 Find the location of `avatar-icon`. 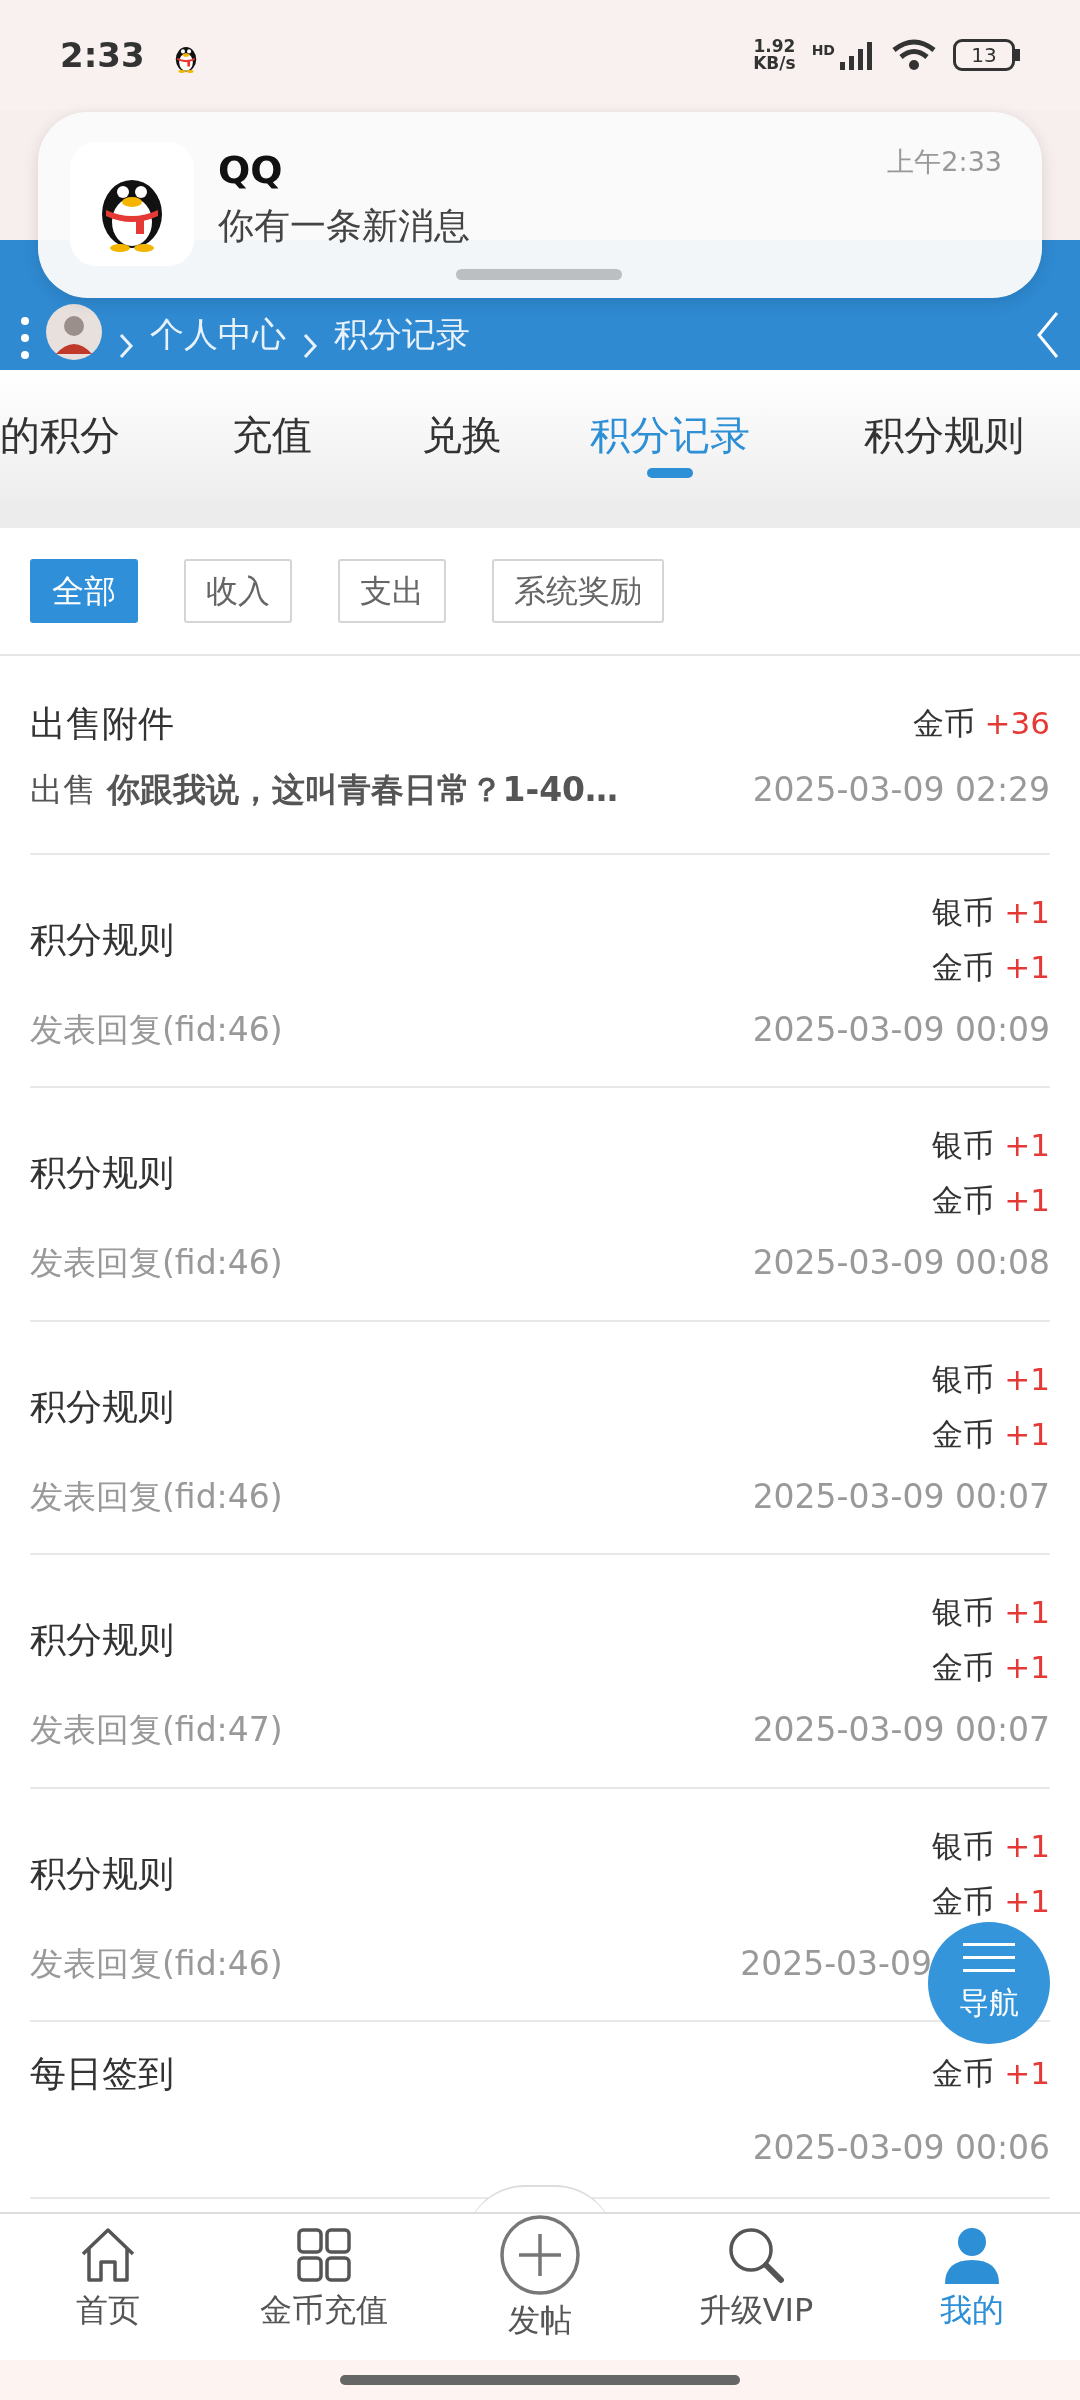

avatar-icon is located at coordinates (74, 332).